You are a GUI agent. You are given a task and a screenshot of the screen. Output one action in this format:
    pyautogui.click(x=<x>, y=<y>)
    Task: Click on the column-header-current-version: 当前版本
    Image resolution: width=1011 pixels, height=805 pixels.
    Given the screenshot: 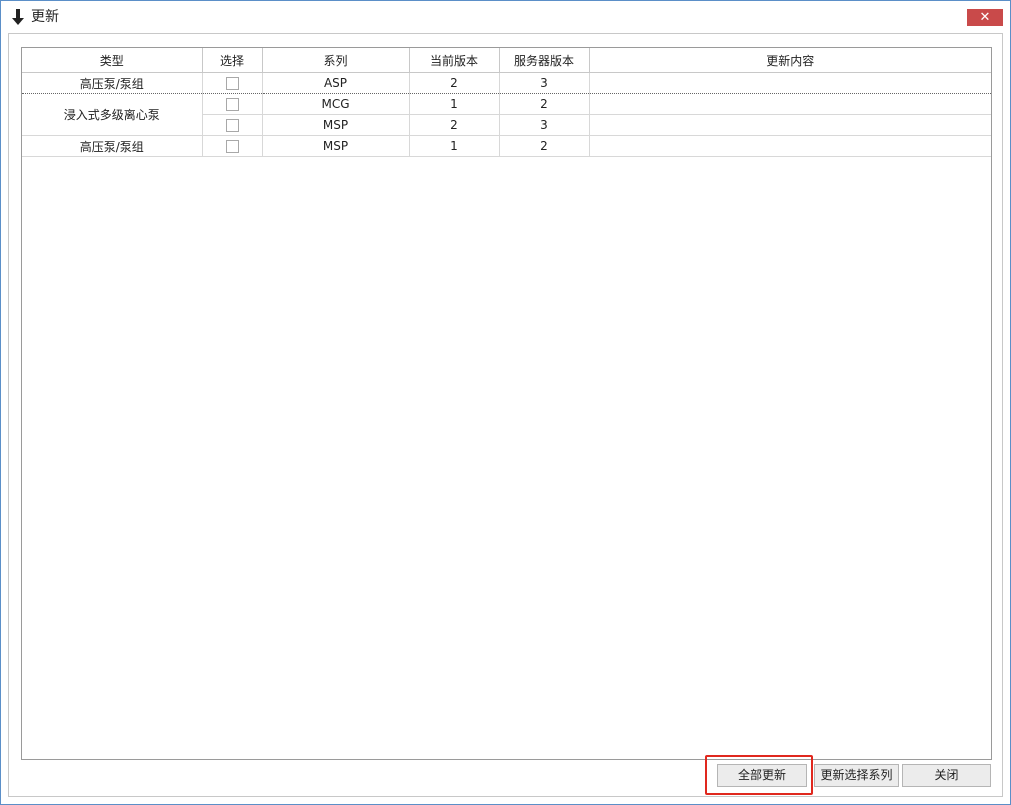 What is the action you would take?
    pyautogui.click(x=454, y=60)
    